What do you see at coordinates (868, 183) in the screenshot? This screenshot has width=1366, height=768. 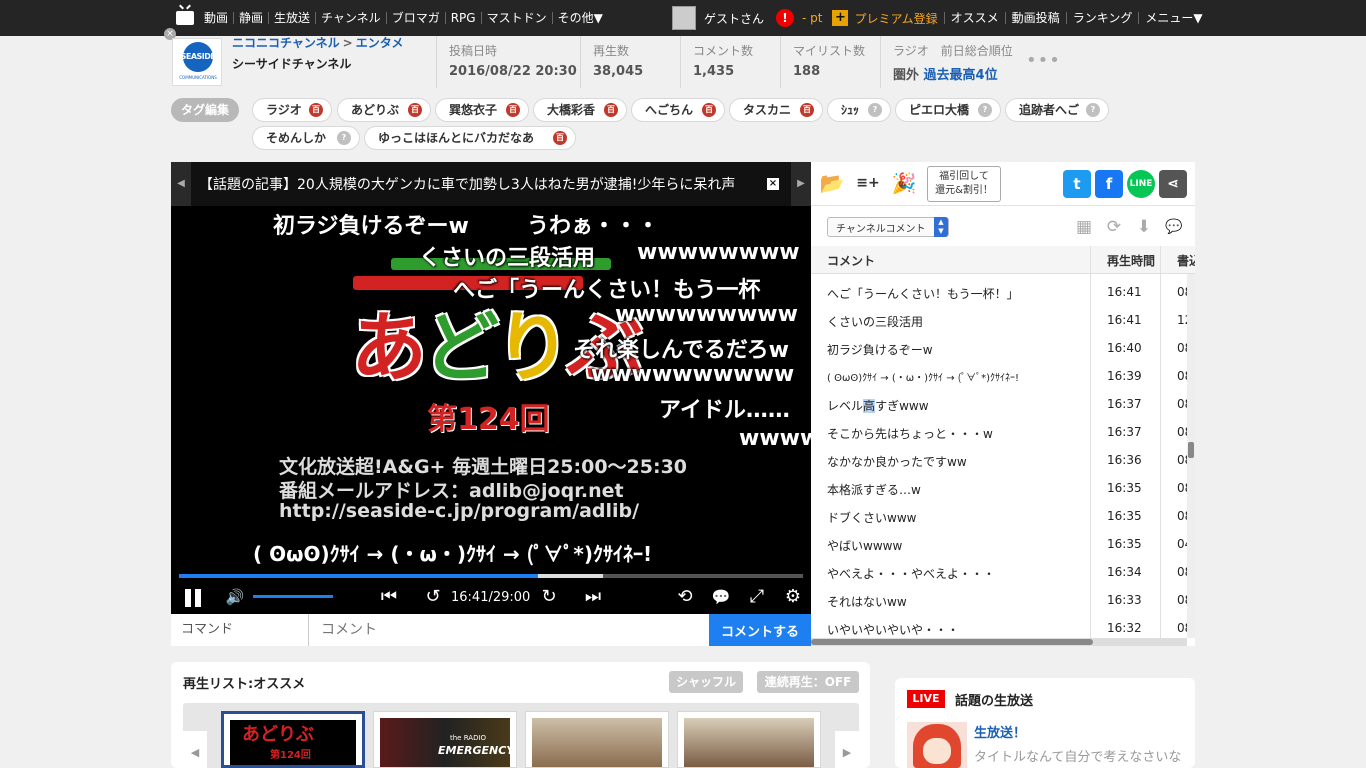 I see `add-mylist-icon: ≡+` at bounding box center [868, 183].